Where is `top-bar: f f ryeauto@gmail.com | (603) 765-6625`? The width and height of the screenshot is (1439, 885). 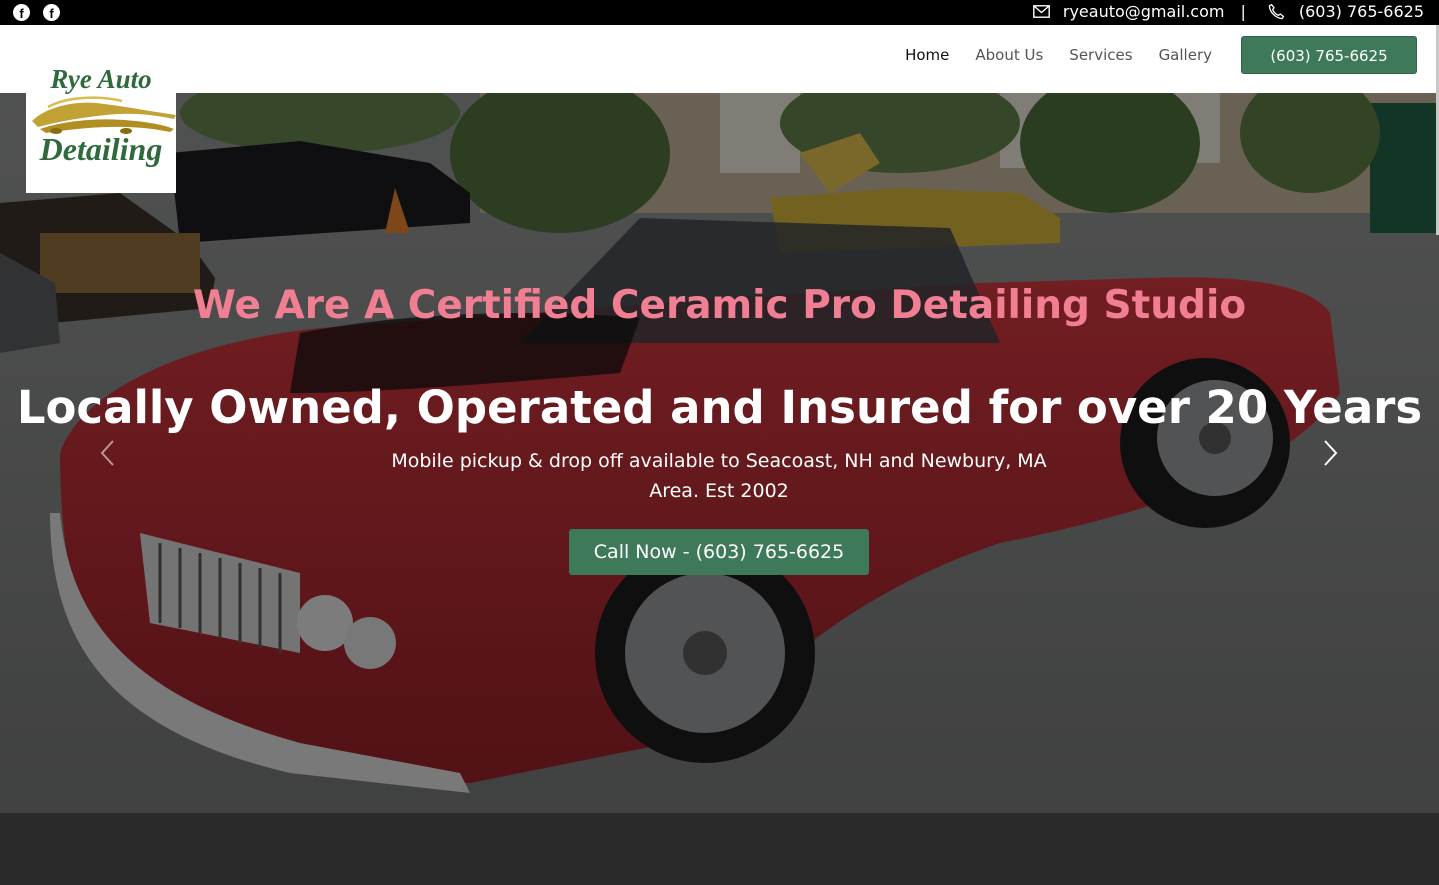
top-bar: f f ryeauto@gmail.com | (603) 765-6625 is located at coordinates (719, 12).